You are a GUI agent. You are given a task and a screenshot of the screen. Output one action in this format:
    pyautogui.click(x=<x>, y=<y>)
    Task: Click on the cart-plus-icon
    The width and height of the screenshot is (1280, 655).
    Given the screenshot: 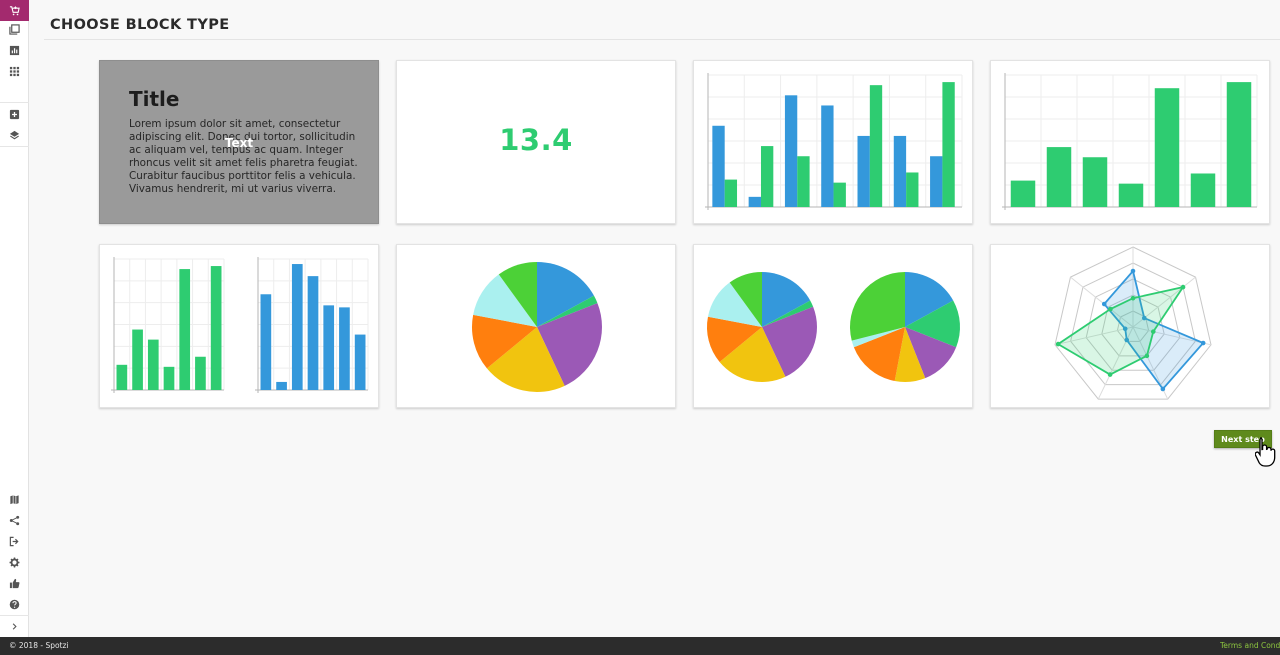 What is the action you would take?
    pyautogui.click(x=14, y=11)
    